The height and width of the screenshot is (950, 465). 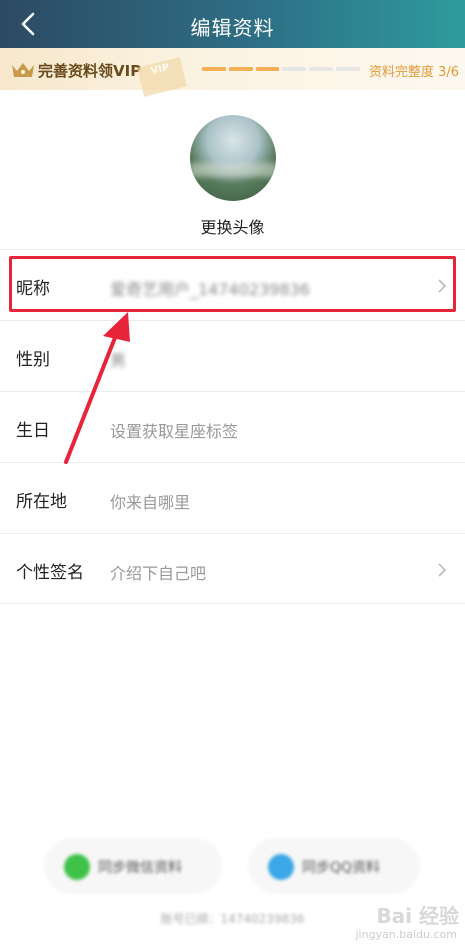 What do you see at coordinates (232, 226) in the screenshot?
I see `change-avatar-button: 更换头像` at bounding box center [232, 226].